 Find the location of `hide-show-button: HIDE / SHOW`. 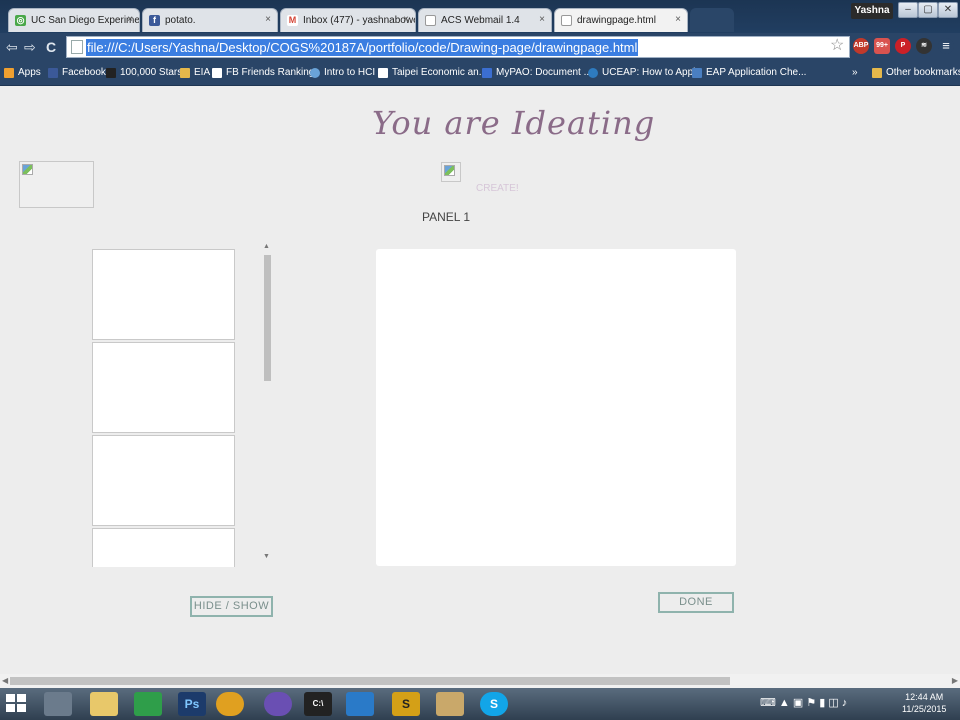

hide-show-button: HIDE / SHOW is located at coordinates (231, 606).